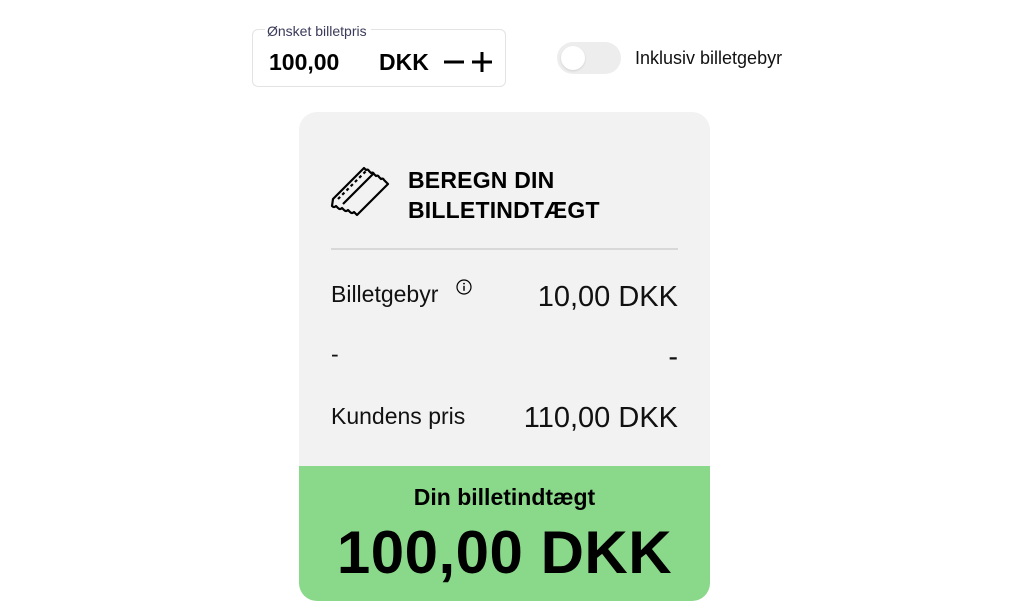 The width and height of the screenshot is (1031, 608). Describe the element at coordinates (607, 297) in the screenshot. I see `ticket-fee-value: 10,00 DKK` at that location.